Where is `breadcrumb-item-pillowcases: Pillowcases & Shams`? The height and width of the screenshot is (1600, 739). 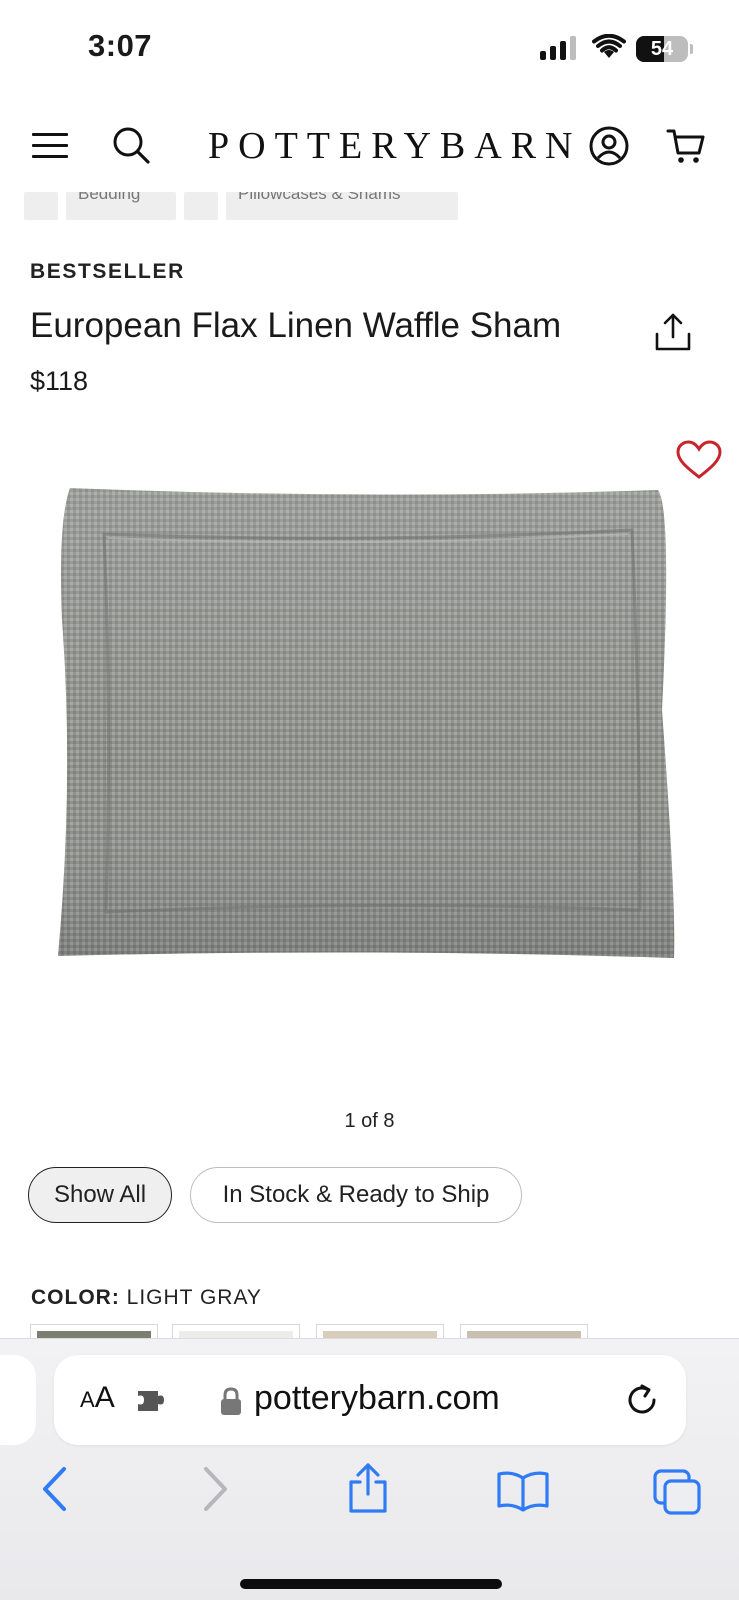
breadcrumb-item-pillowcases: Pillowcases & Shams is located at coordinates (342, 206).